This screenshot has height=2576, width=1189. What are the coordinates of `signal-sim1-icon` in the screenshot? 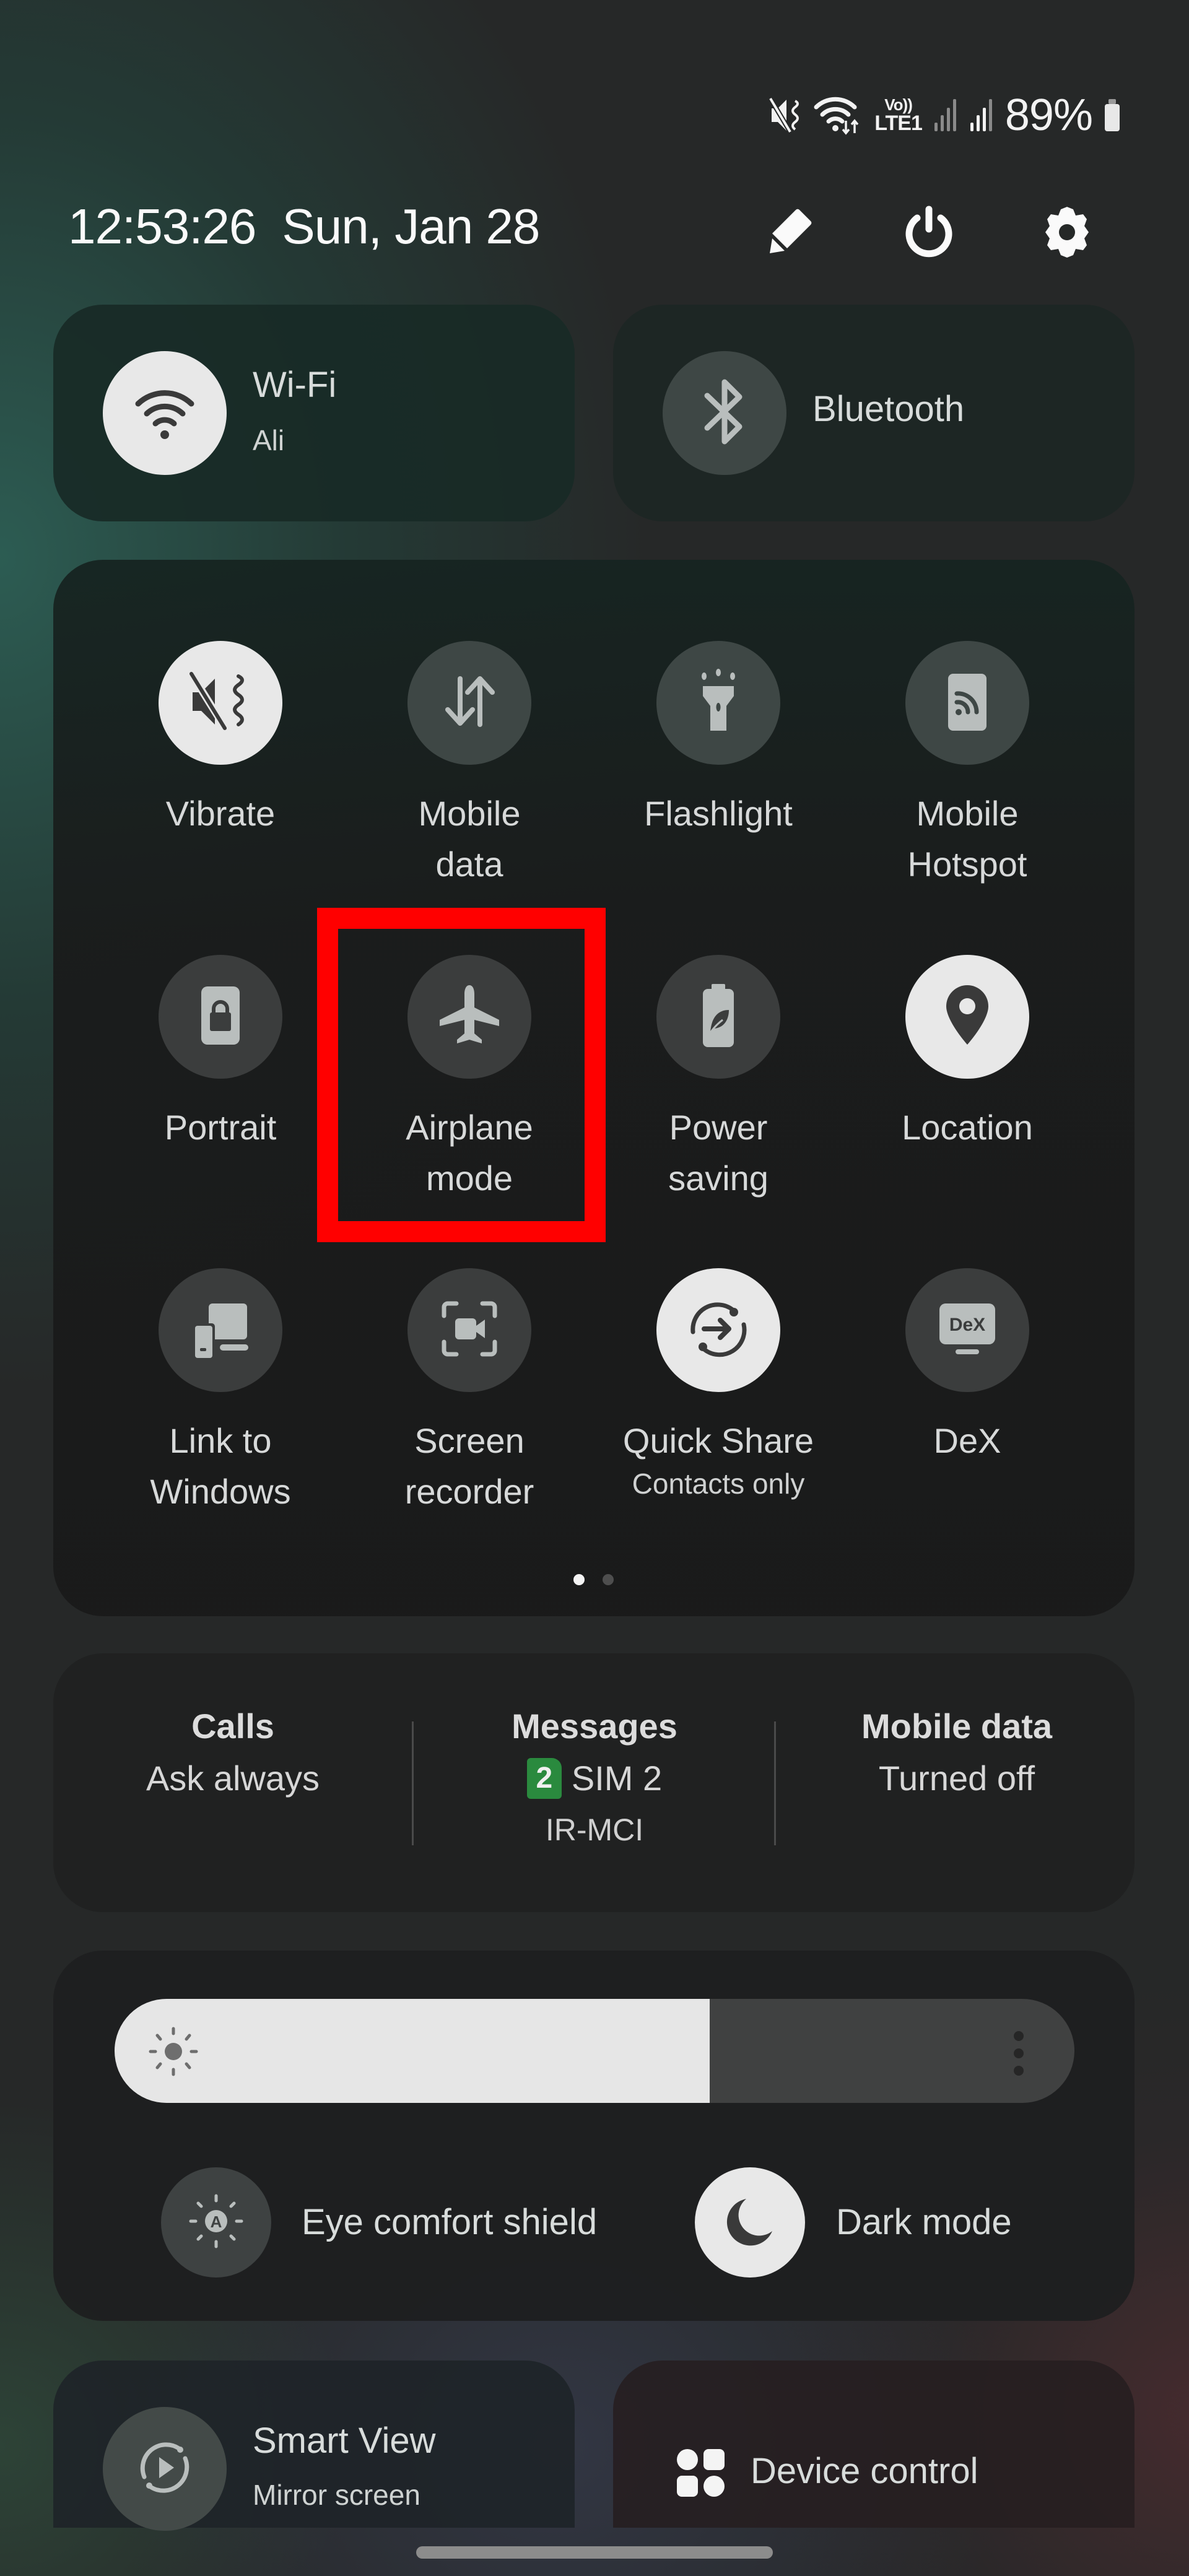 It's located at (945, 115).